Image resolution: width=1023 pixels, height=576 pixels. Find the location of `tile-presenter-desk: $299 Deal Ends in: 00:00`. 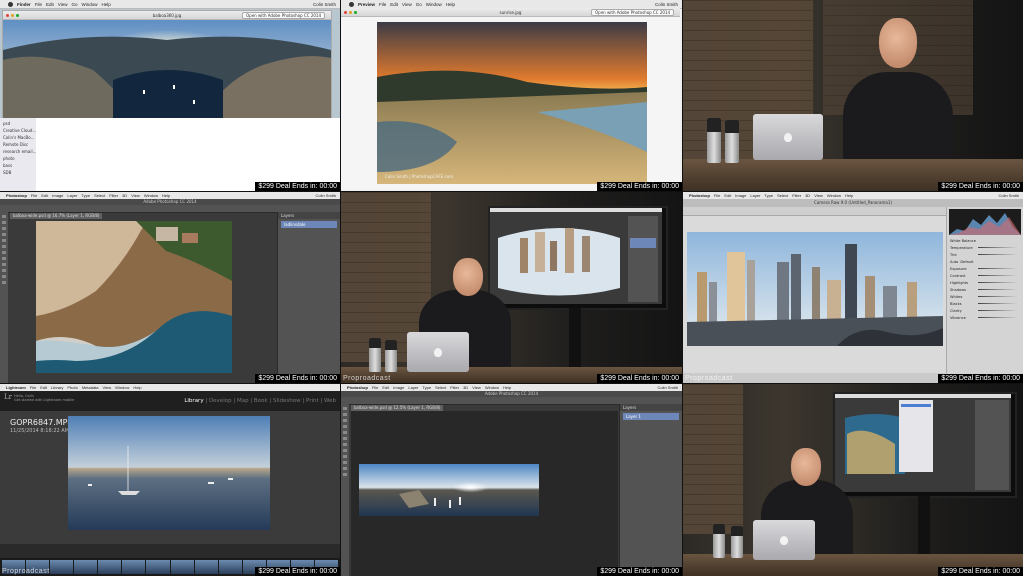

tile-presenter-desk: $299 Deal Ends in: 00:00 is located at coordinates (853, 480).